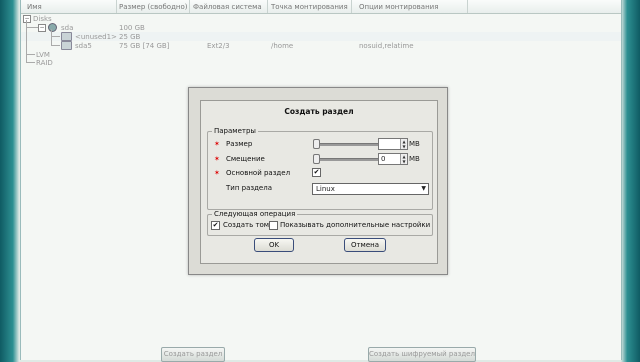  I want to click on tree-row-raid: RAID, so click(321, 62).